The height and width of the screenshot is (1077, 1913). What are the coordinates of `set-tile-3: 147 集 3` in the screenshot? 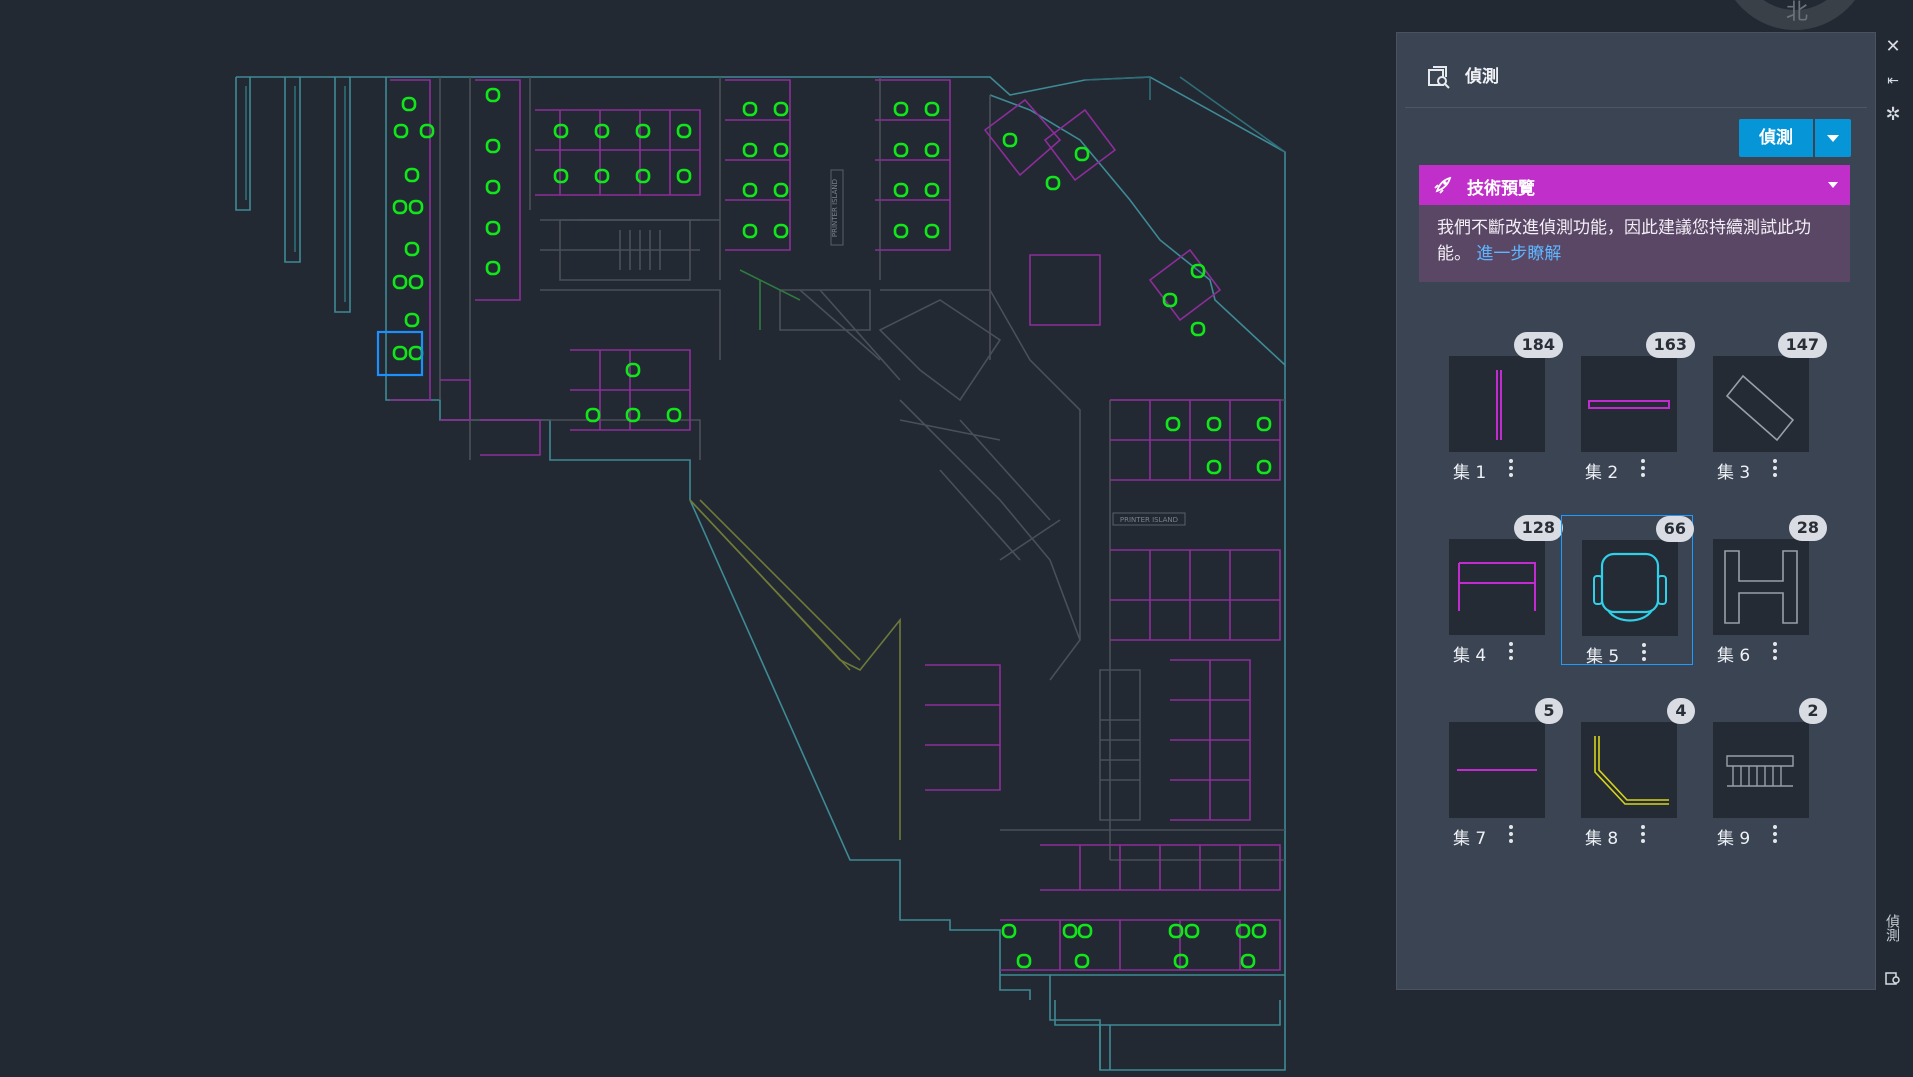 It's located at (1760, 407).